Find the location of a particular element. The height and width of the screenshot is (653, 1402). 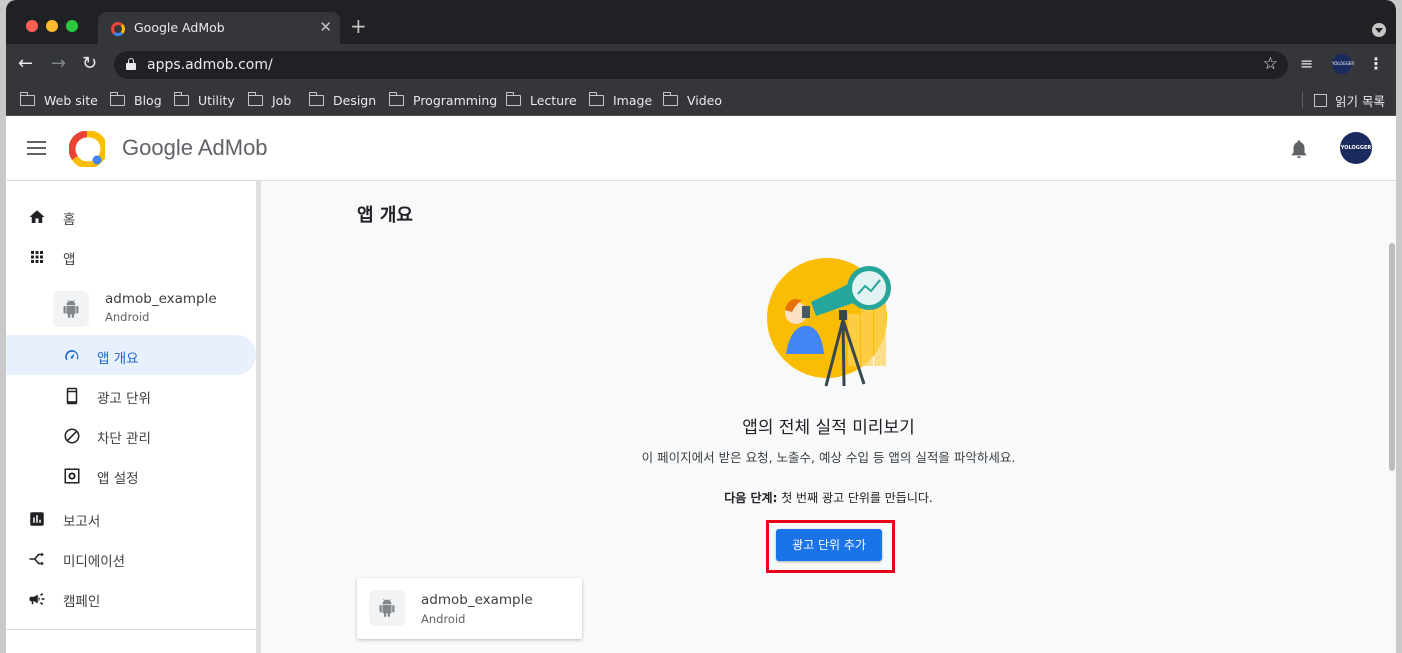

block-icon is located at coordinates (72, 436).